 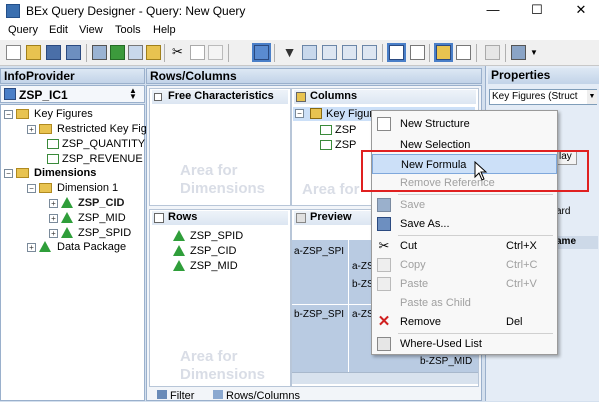 What do you see at coordinates (128, 30) in the screenshot?
I see `menu-tools: Tools` at bounding box center [128, 30].